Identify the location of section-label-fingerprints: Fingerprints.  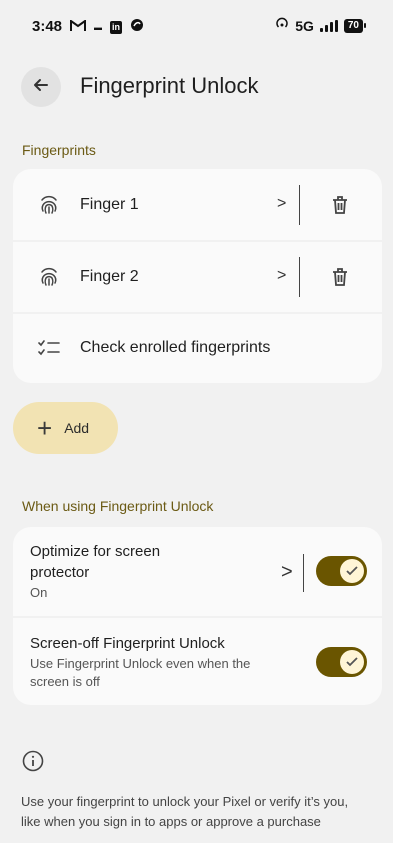
(59, 150).